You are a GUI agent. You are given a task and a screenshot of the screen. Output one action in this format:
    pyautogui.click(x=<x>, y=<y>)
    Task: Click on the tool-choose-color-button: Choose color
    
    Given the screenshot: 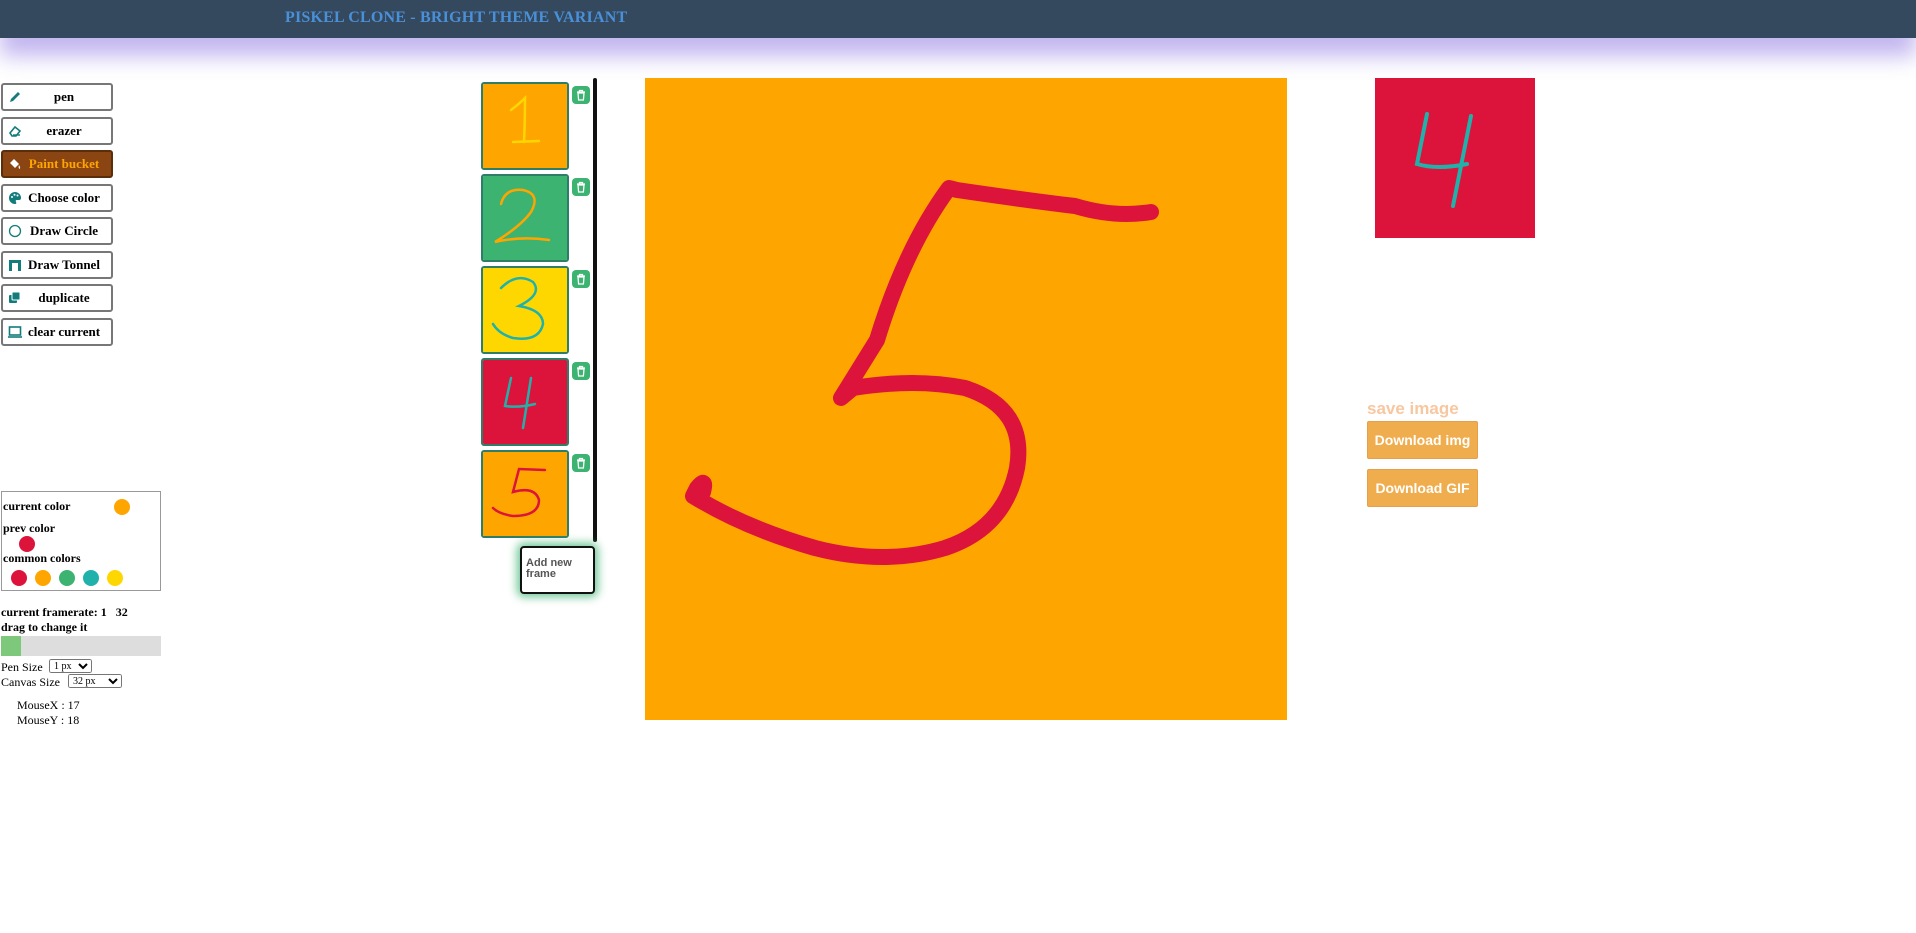 What is the action you would take?
    pyautogui.click(x=57, y=198)
    